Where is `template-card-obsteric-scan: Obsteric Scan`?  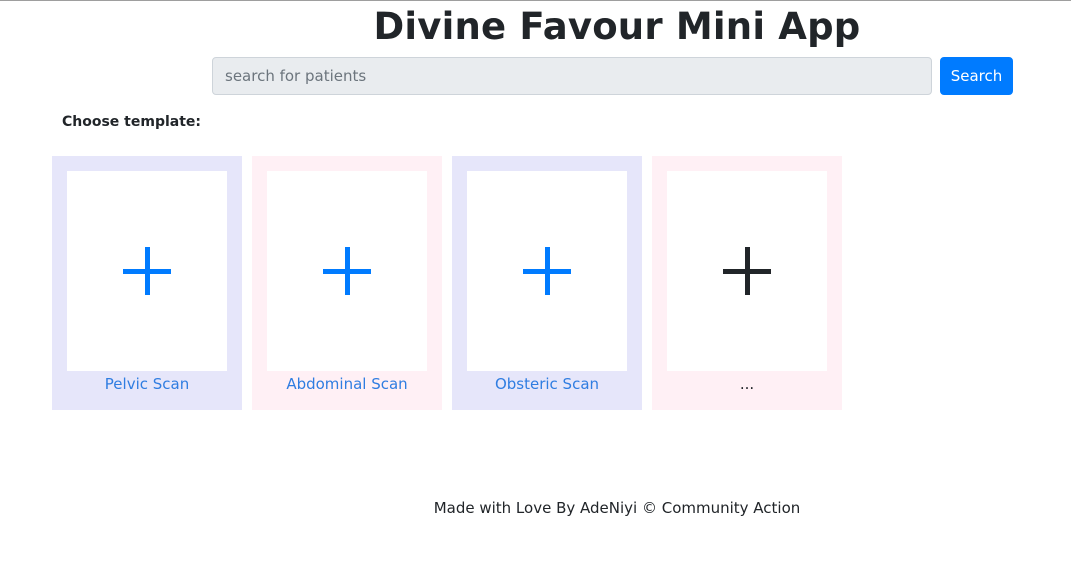 template-card-obsteric-scan: Obsteric Scan is located at coordinates (547, 283).